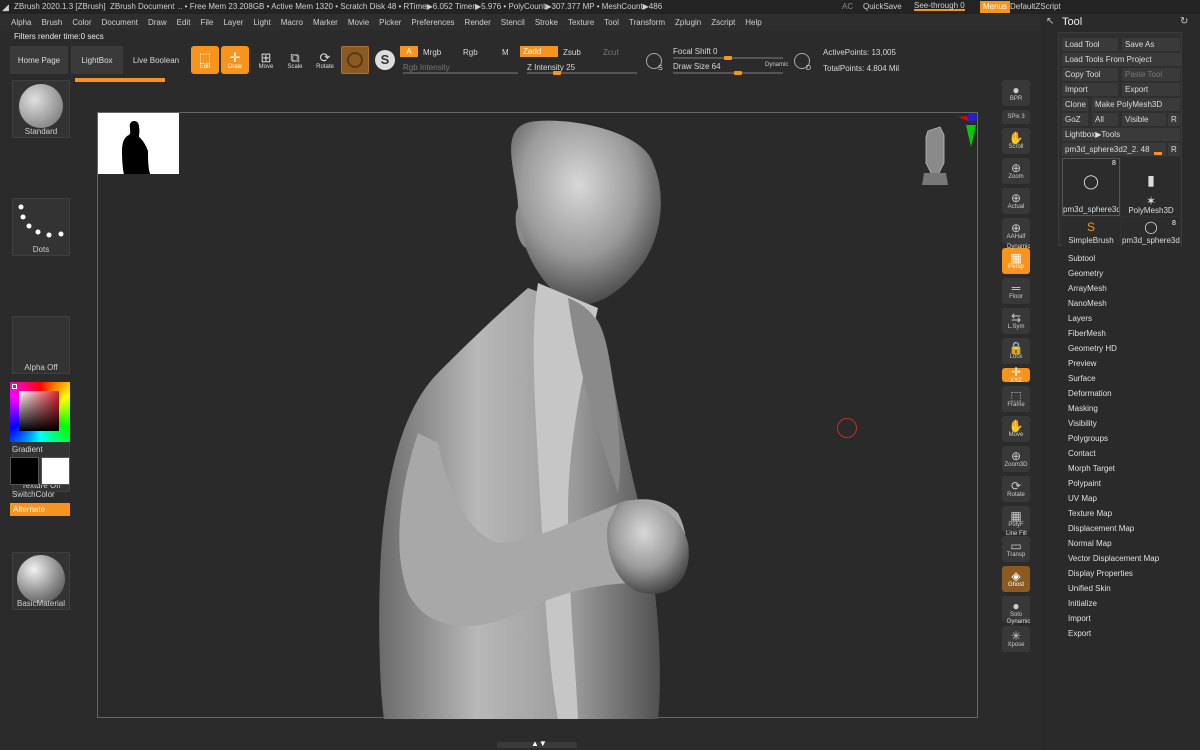  I want to click on tool-btn-copy-tool: Copy Tool, so click(1090, 74).